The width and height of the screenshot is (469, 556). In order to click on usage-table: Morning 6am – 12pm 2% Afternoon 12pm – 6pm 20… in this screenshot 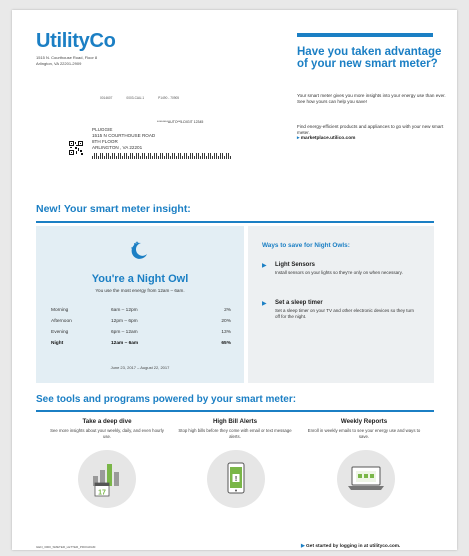, I will do `click(141, 327)`.